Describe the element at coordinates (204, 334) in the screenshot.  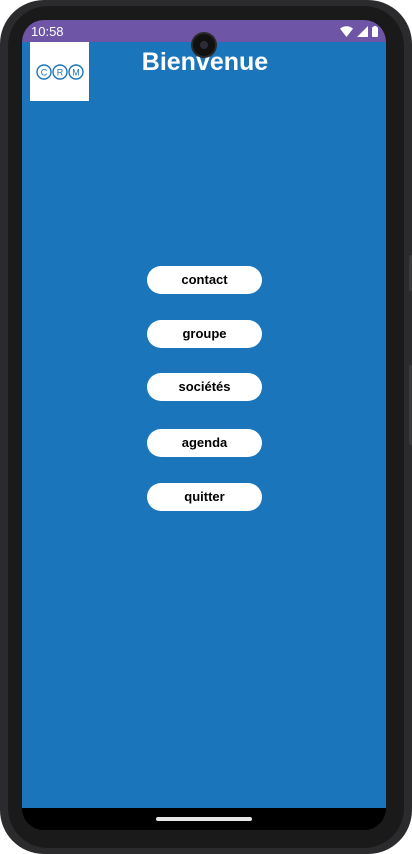
I see `groupe-button: groupe` at that location.